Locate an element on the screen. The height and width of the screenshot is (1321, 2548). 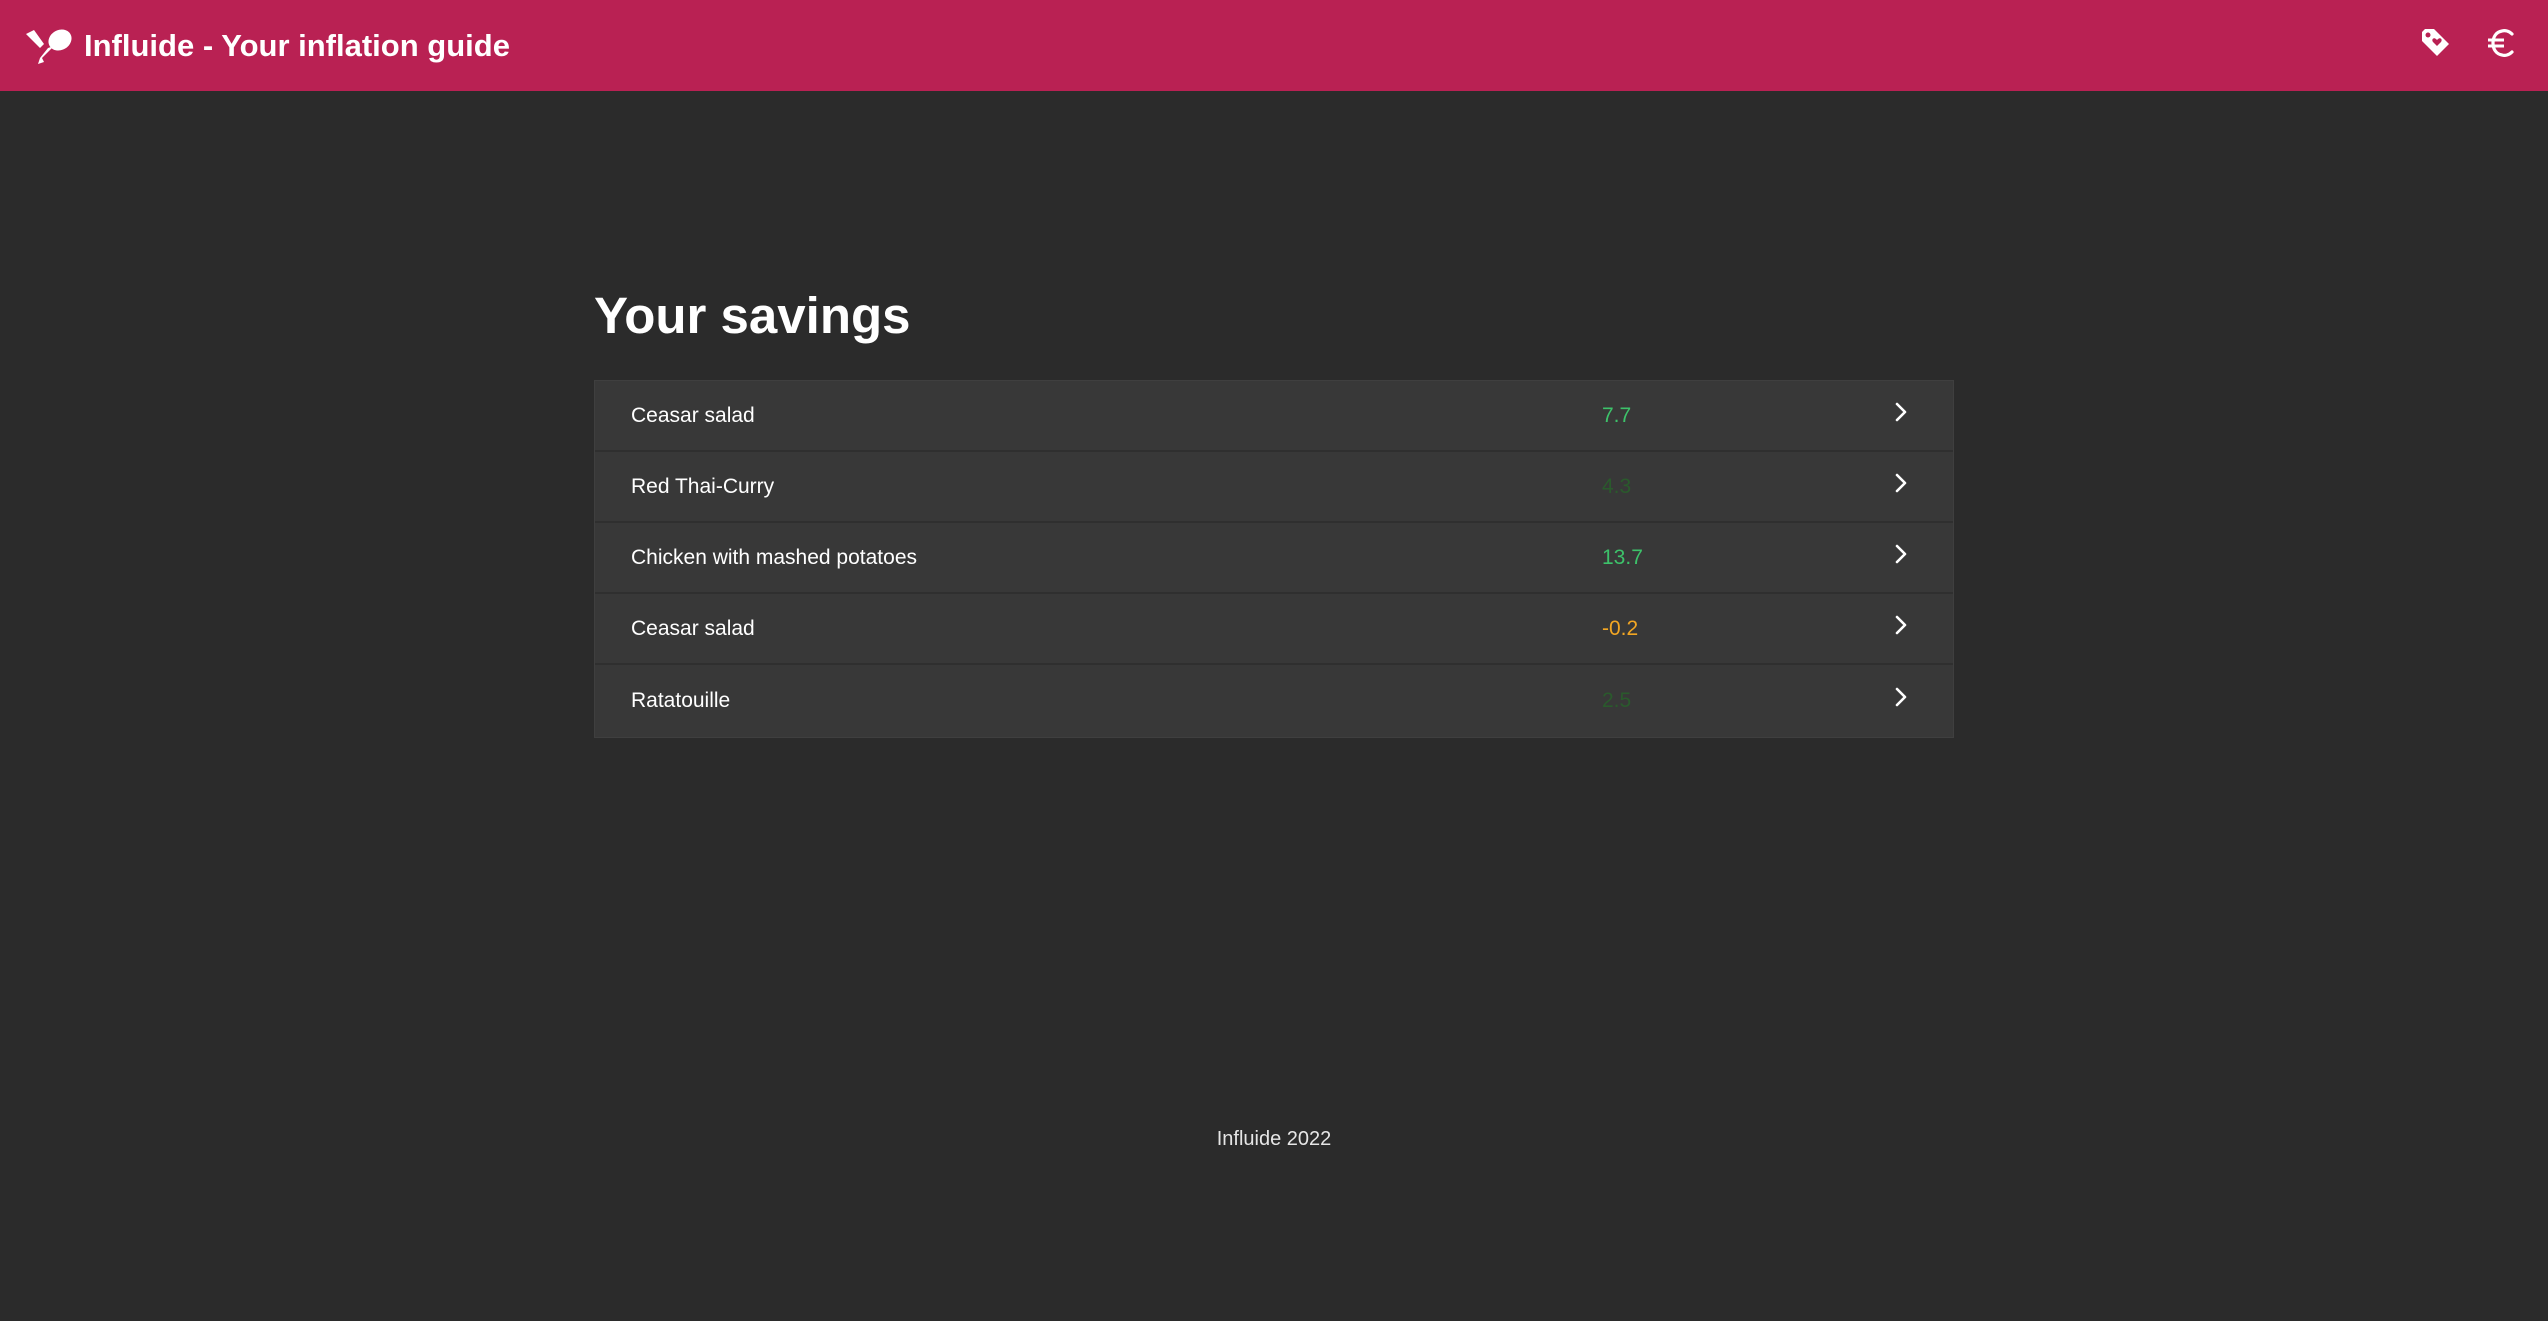
savings-item-name: Chicken with mashed potatoes is located at coordinates (774, 557).